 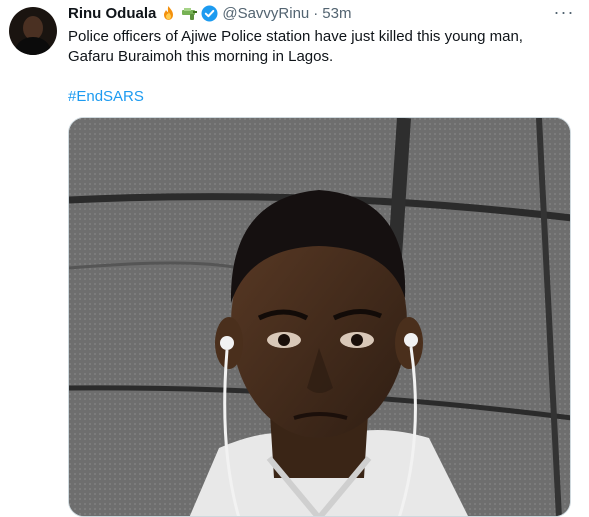 I want to click on tweet-text-line: Gafaru Buraimoh this morning in Lagos., so click(x=201, y=56).